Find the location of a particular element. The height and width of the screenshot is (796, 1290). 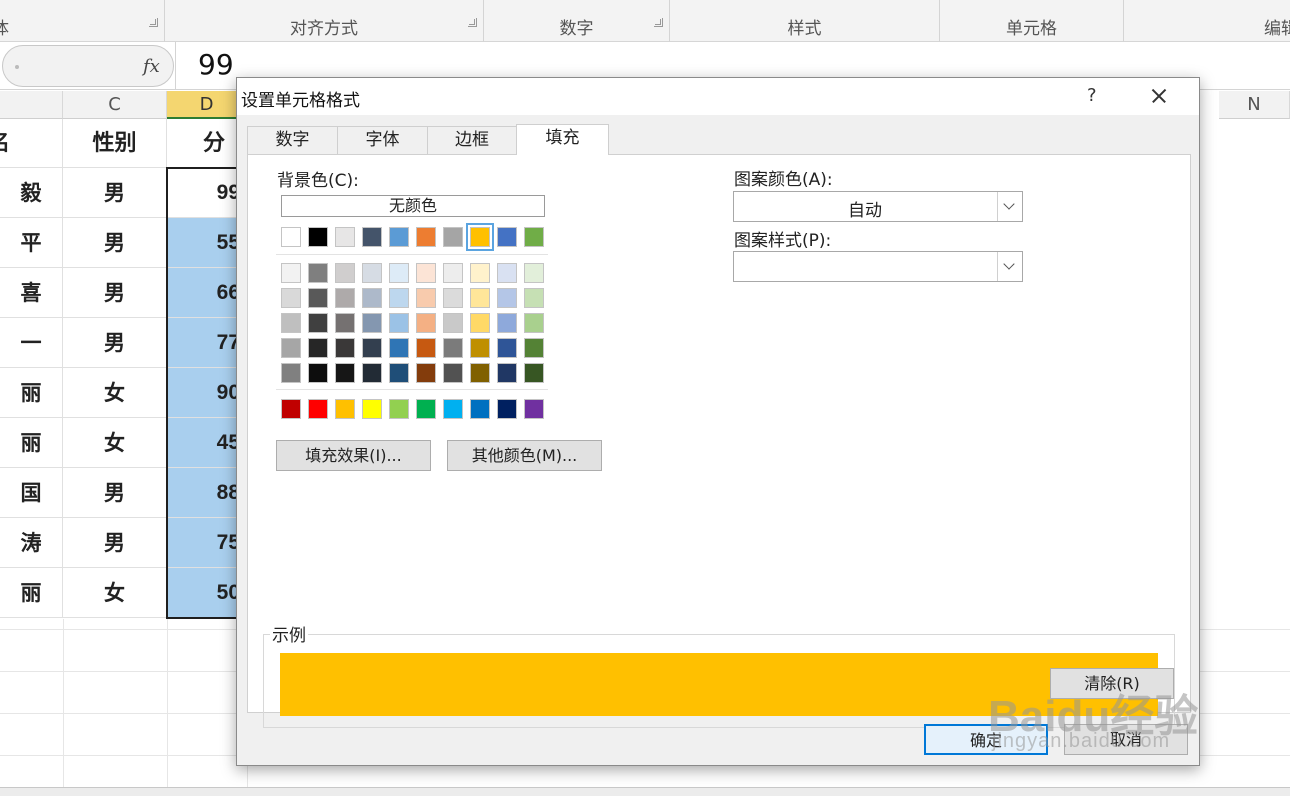

close-icon is located at coordinates (1159, 96).